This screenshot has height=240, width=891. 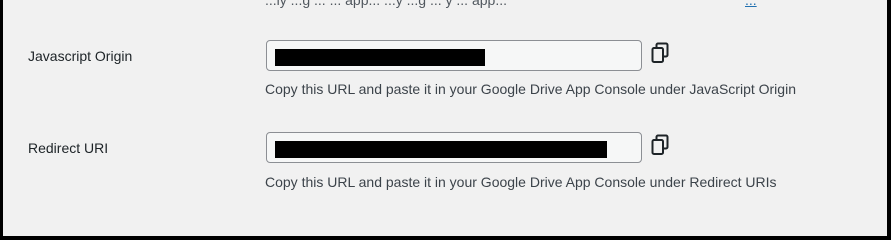 I want to click on javascript-origin-label: Javascript Origin, so click(x=80, y=56).